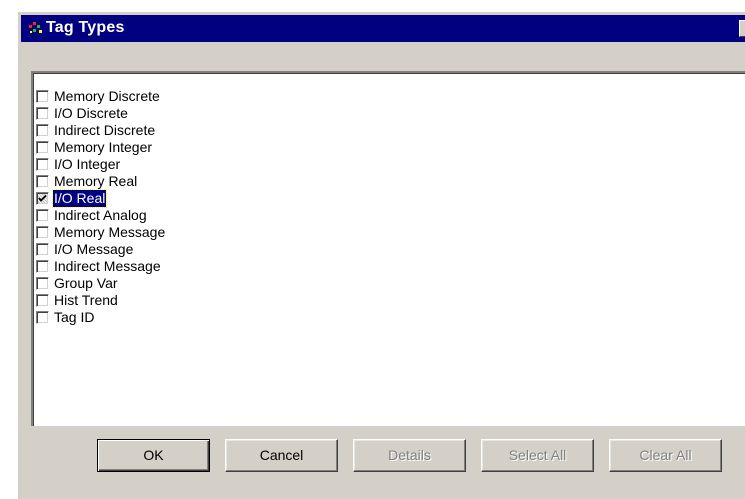 The height and width of the screenshot is (499, 745). I want to click on list-item-label: Group Var, so click(86, 283).